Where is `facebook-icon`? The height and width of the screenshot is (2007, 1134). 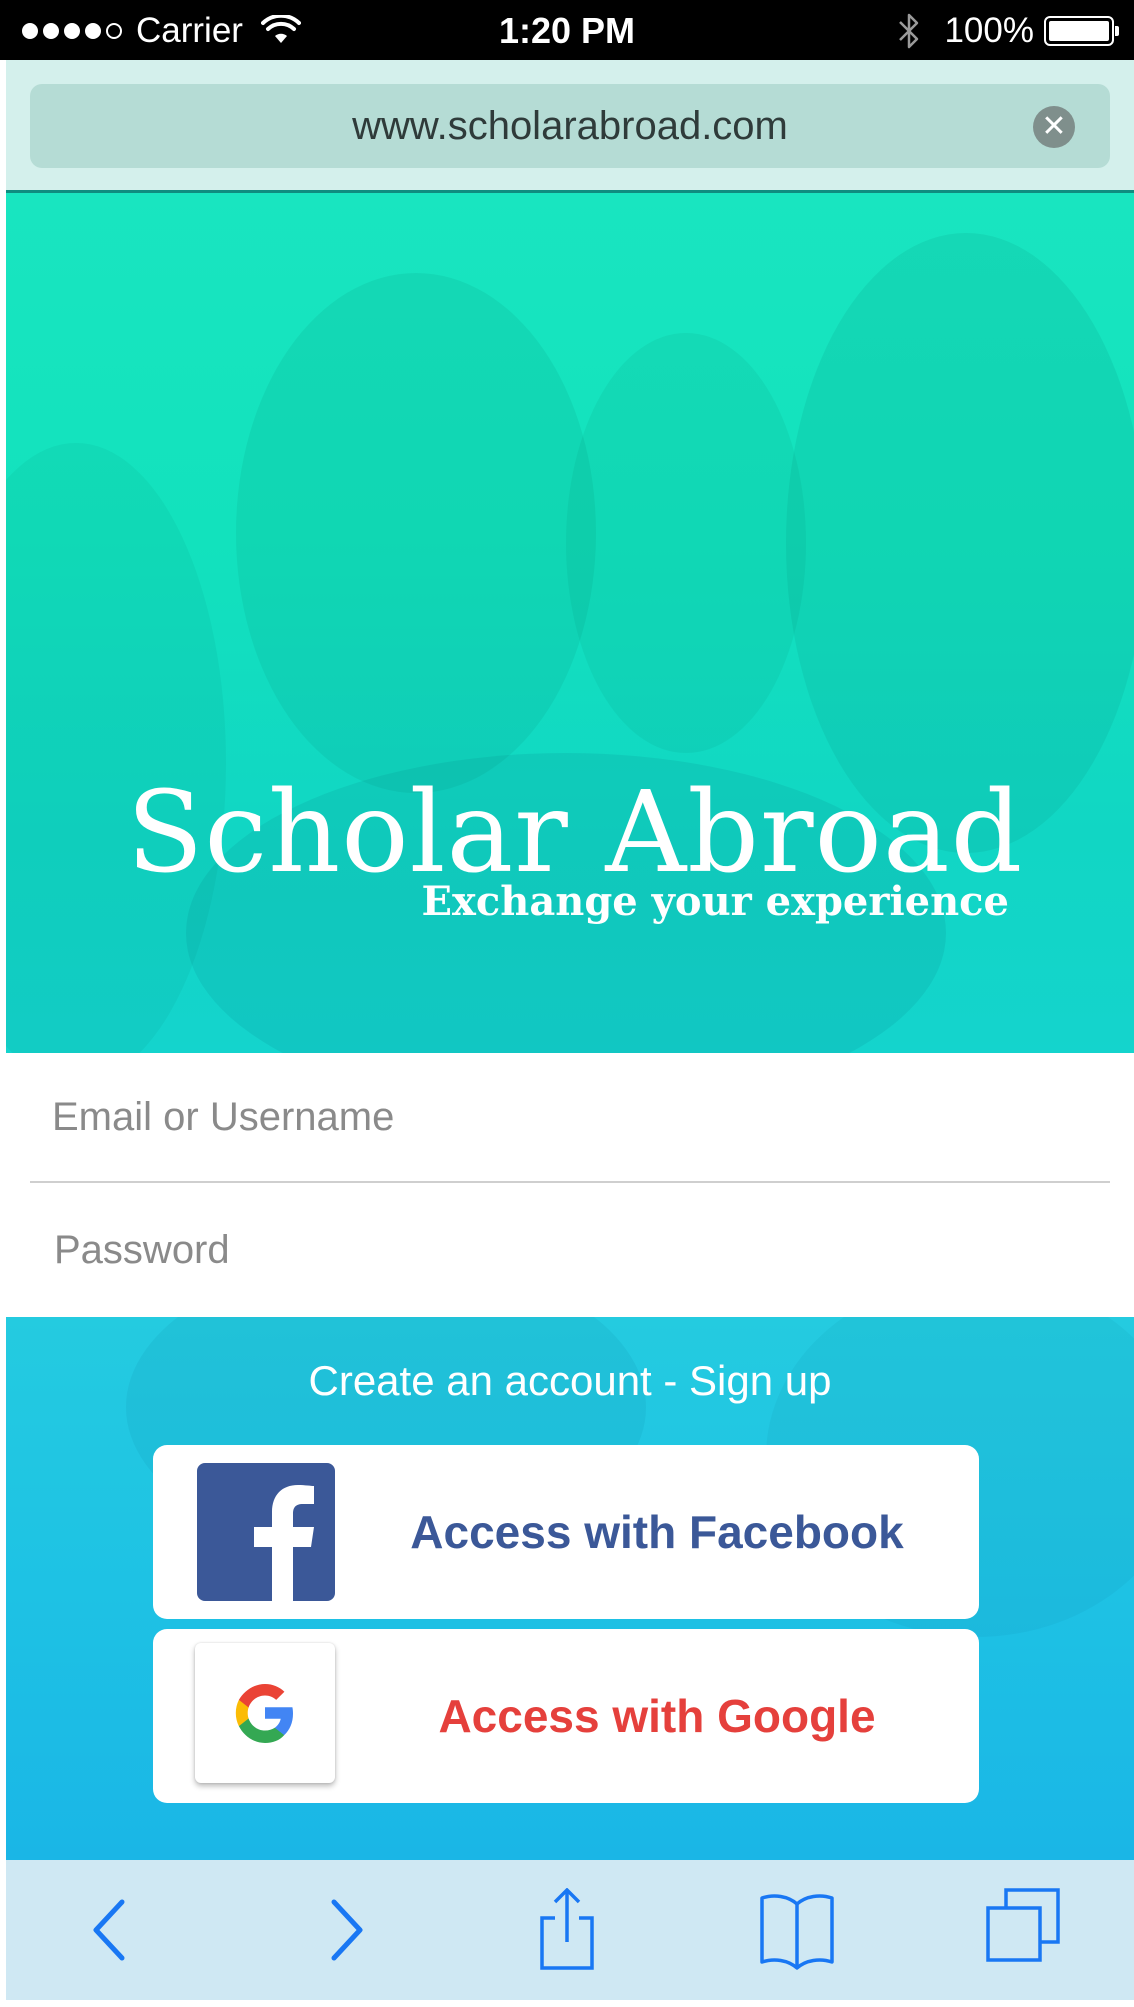 facebook-icon is located at coordinates (266, 1532).